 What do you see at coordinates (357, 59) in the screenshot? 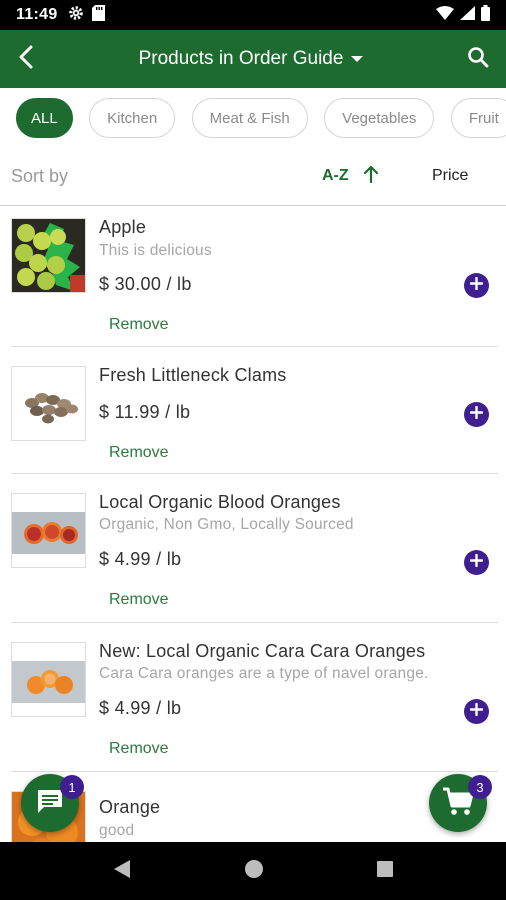
I see `dropdown-caret-icon` at bounding box center [357, 59].